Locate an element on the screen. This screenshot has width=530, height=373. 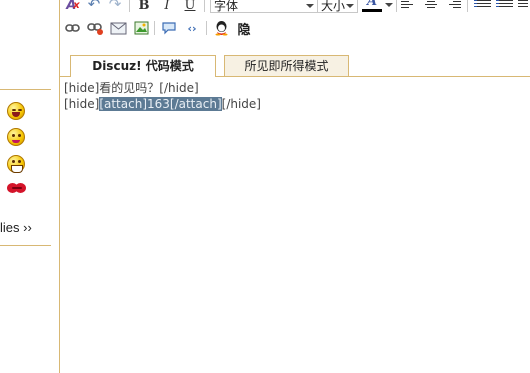
font-size-select: 大小 is located at coordinates (338, 6).